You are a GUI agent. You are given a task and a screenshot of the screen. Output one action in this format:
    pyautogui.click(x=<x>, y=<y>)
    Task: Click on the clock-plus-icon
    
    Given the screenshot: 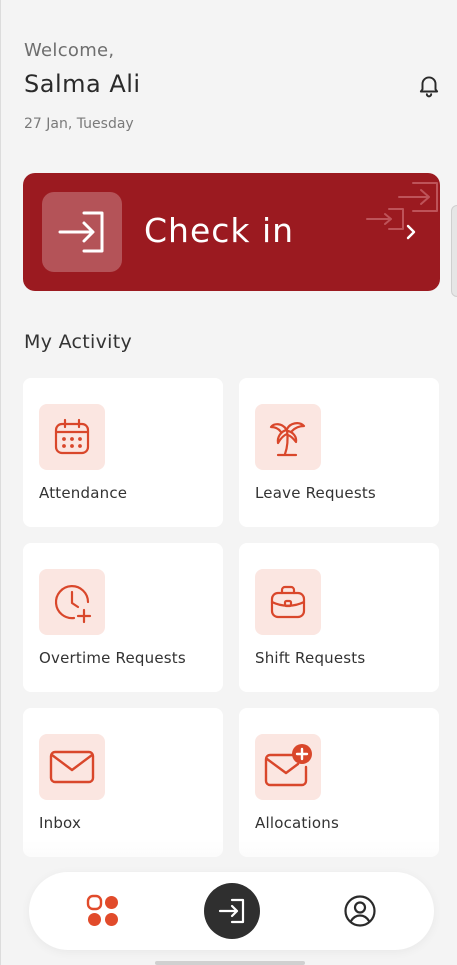 What is the action you would take?
    pyautogui.click(x=73, y=604)
    